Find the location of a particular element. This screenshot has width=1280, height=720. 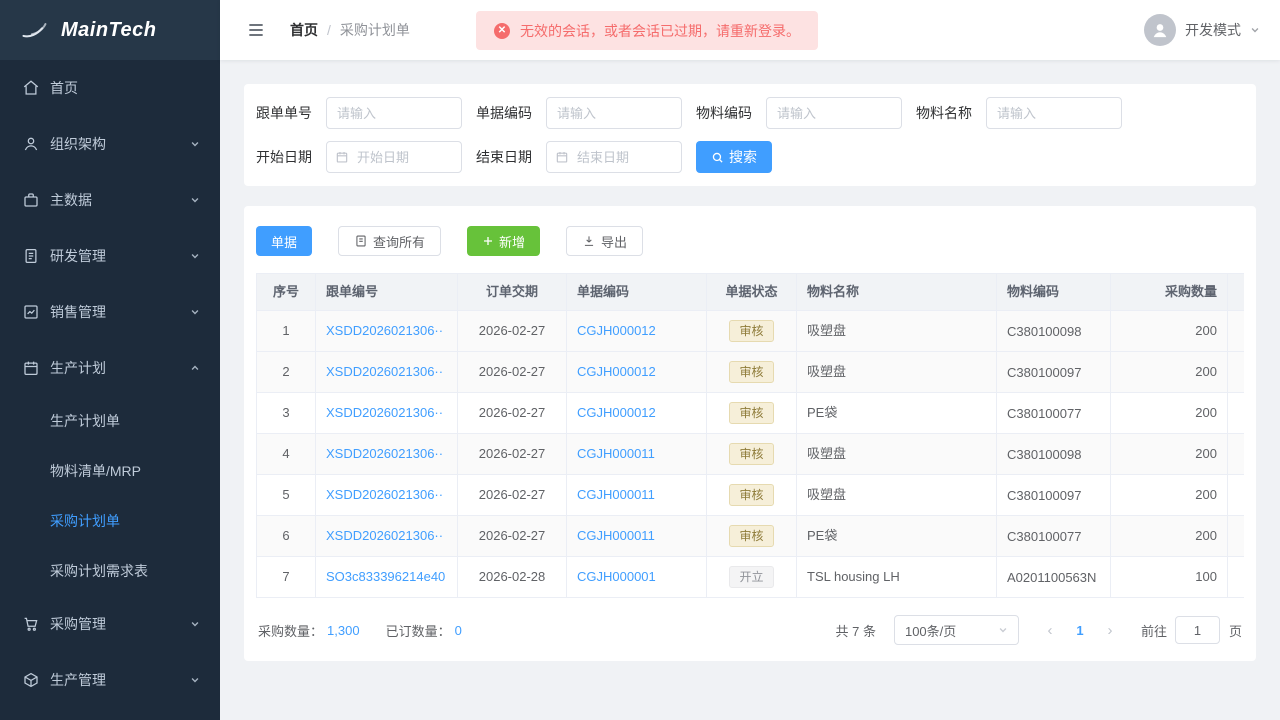

add-button: 新增 is located at coordinates (504, 241).